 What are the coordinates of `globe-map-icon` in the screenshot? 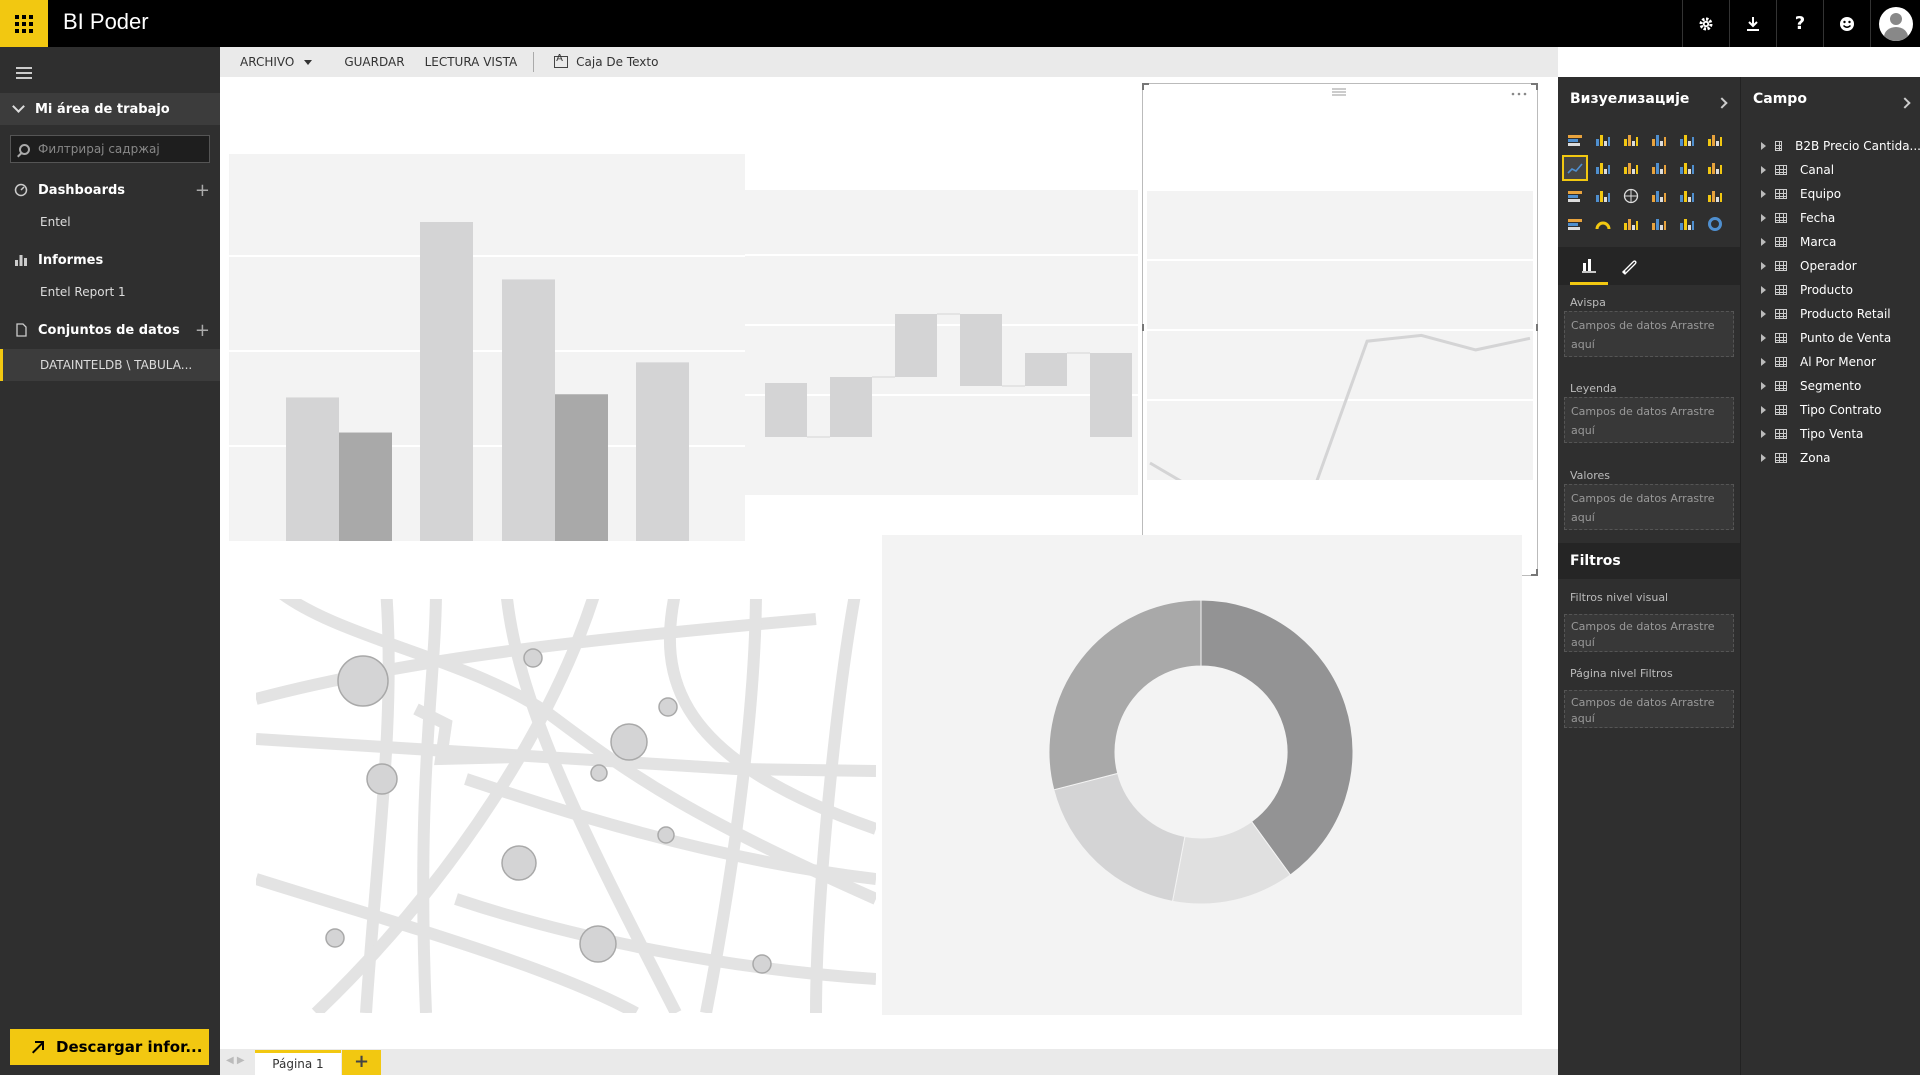 It's located at (1631, 196).